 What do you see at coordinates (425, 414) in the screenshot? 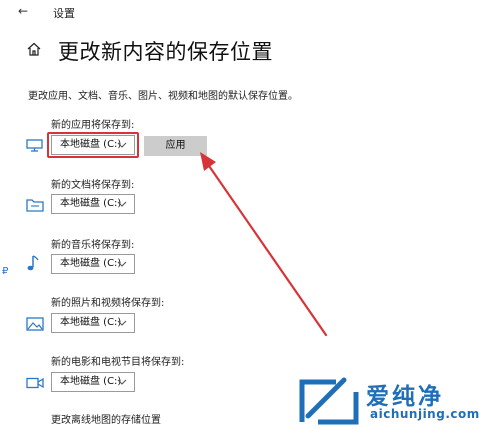
I see `watermark-url: aichunjing.com` at bounding box center [425, 414].